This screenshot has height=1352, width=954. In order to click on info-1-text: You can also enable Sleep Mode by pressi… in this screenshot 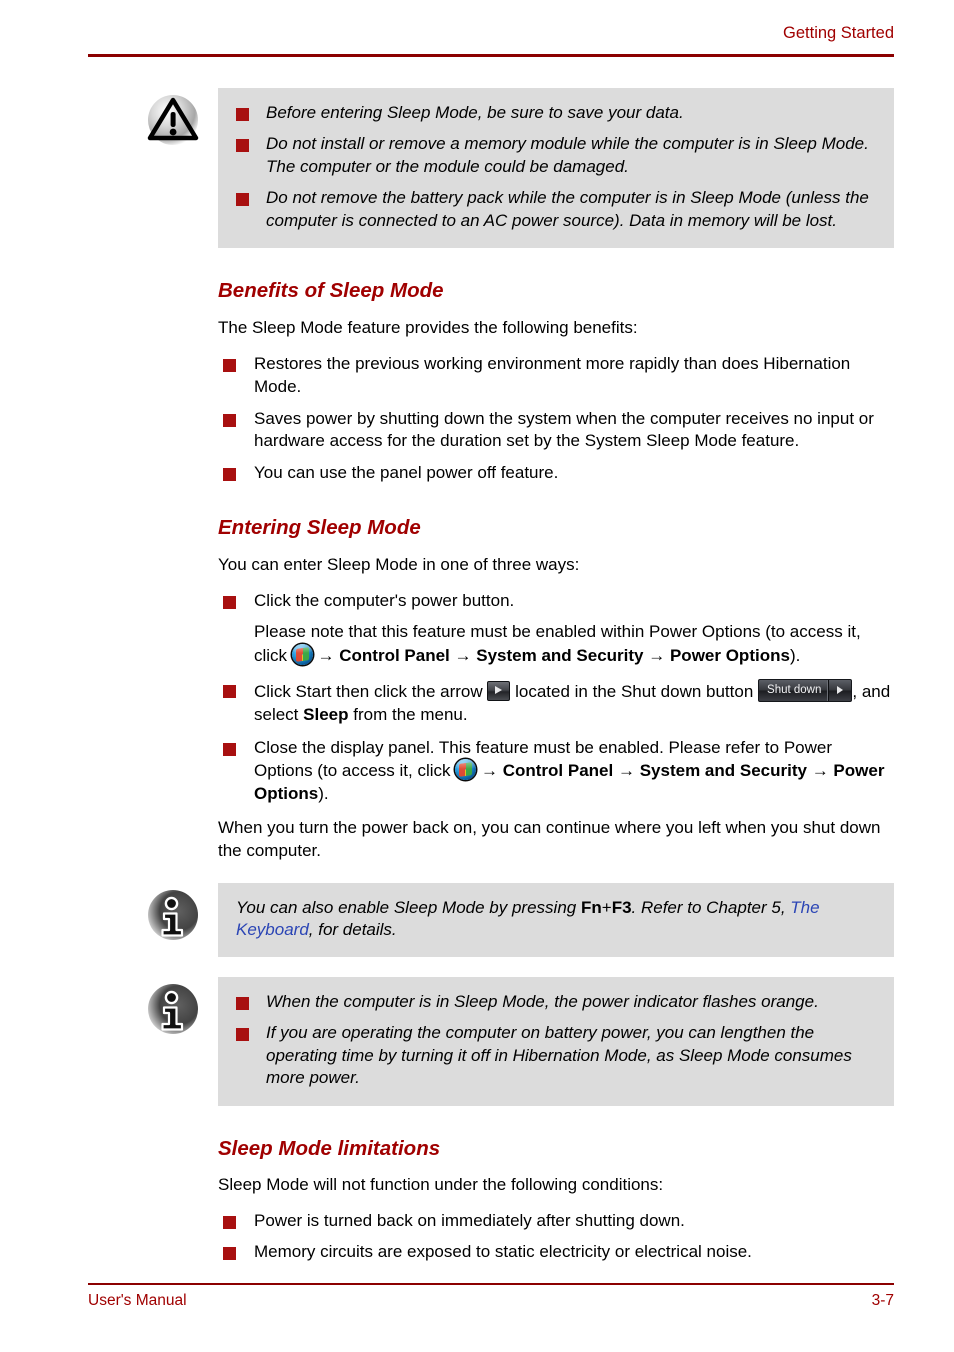, I will do `click(556, 919)`.